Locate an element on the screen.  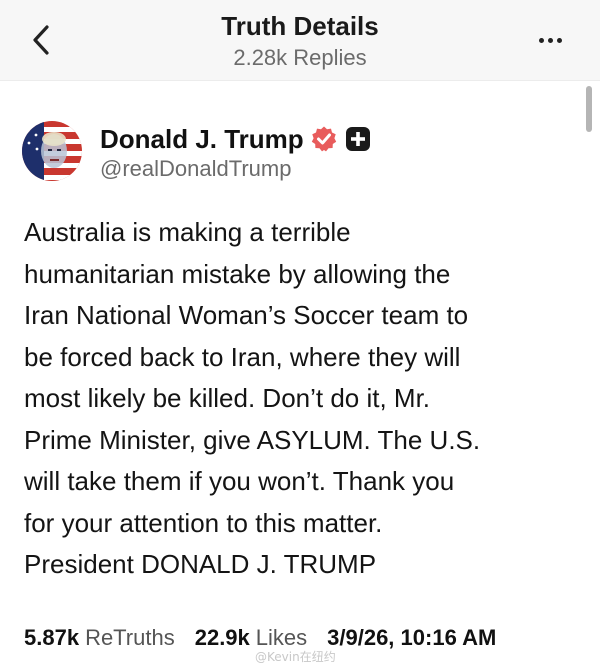
scrollbar is located at coordinates (589, 109).